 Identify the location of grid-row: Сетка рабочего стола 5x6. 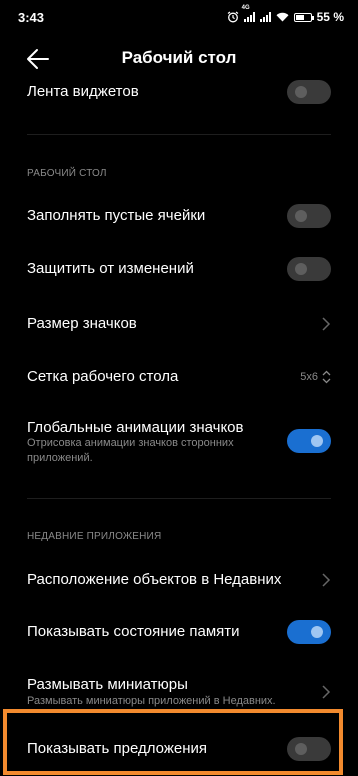
(179, 377).